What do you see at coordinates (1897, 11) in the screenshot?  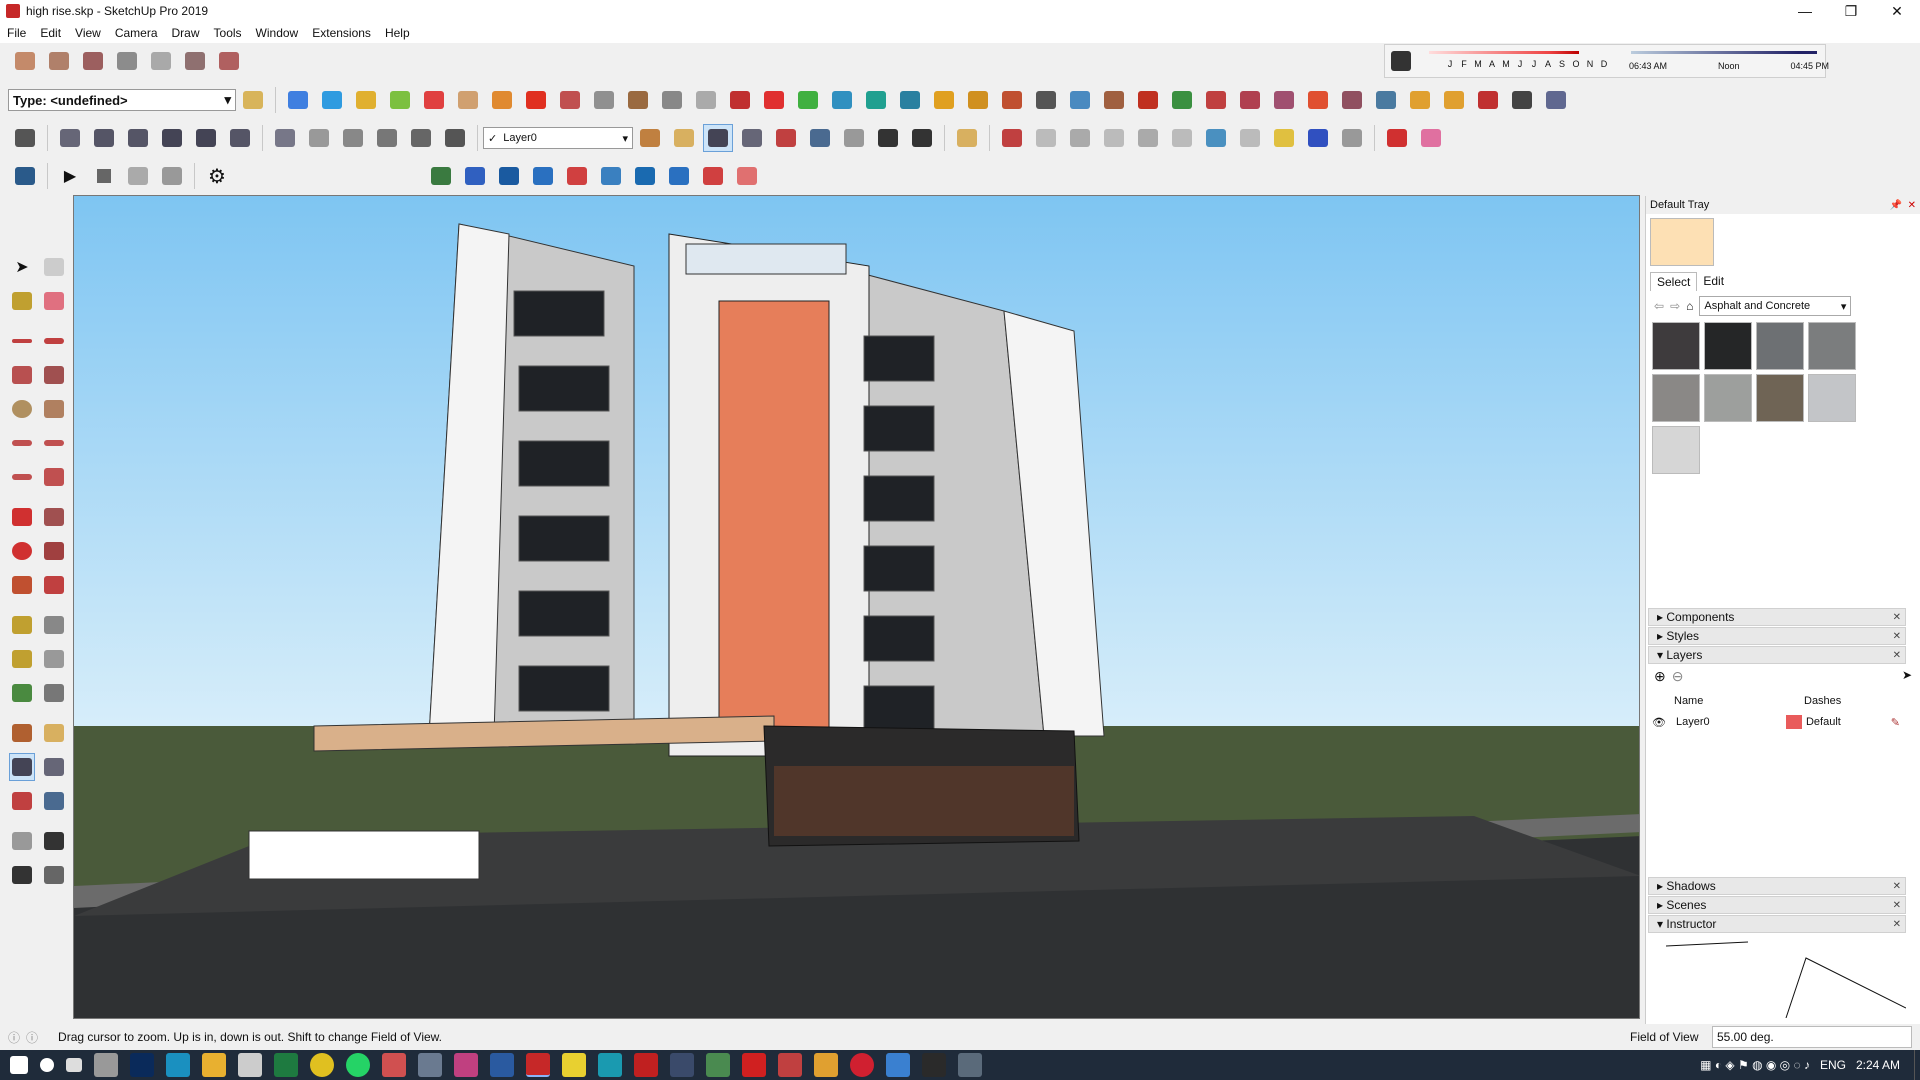 I see `close-button: ✕` at bounding box center [1897, 11].